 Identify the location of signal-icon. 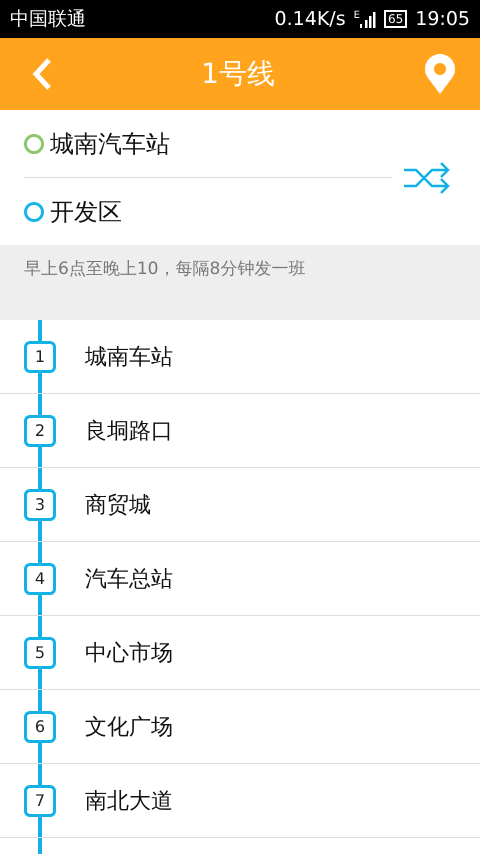
(368, 19).